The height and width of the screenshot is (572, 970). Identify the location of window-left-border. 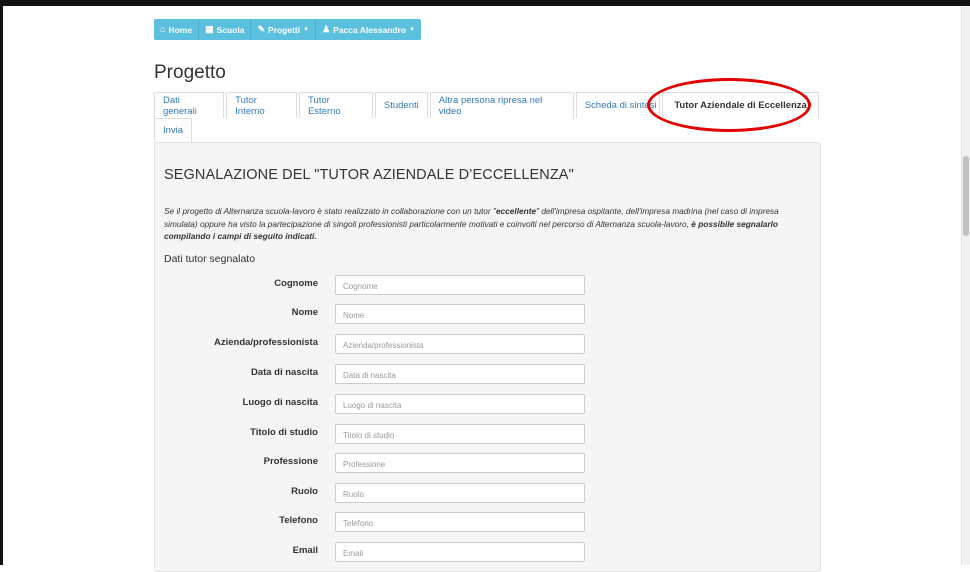
(1, 282).